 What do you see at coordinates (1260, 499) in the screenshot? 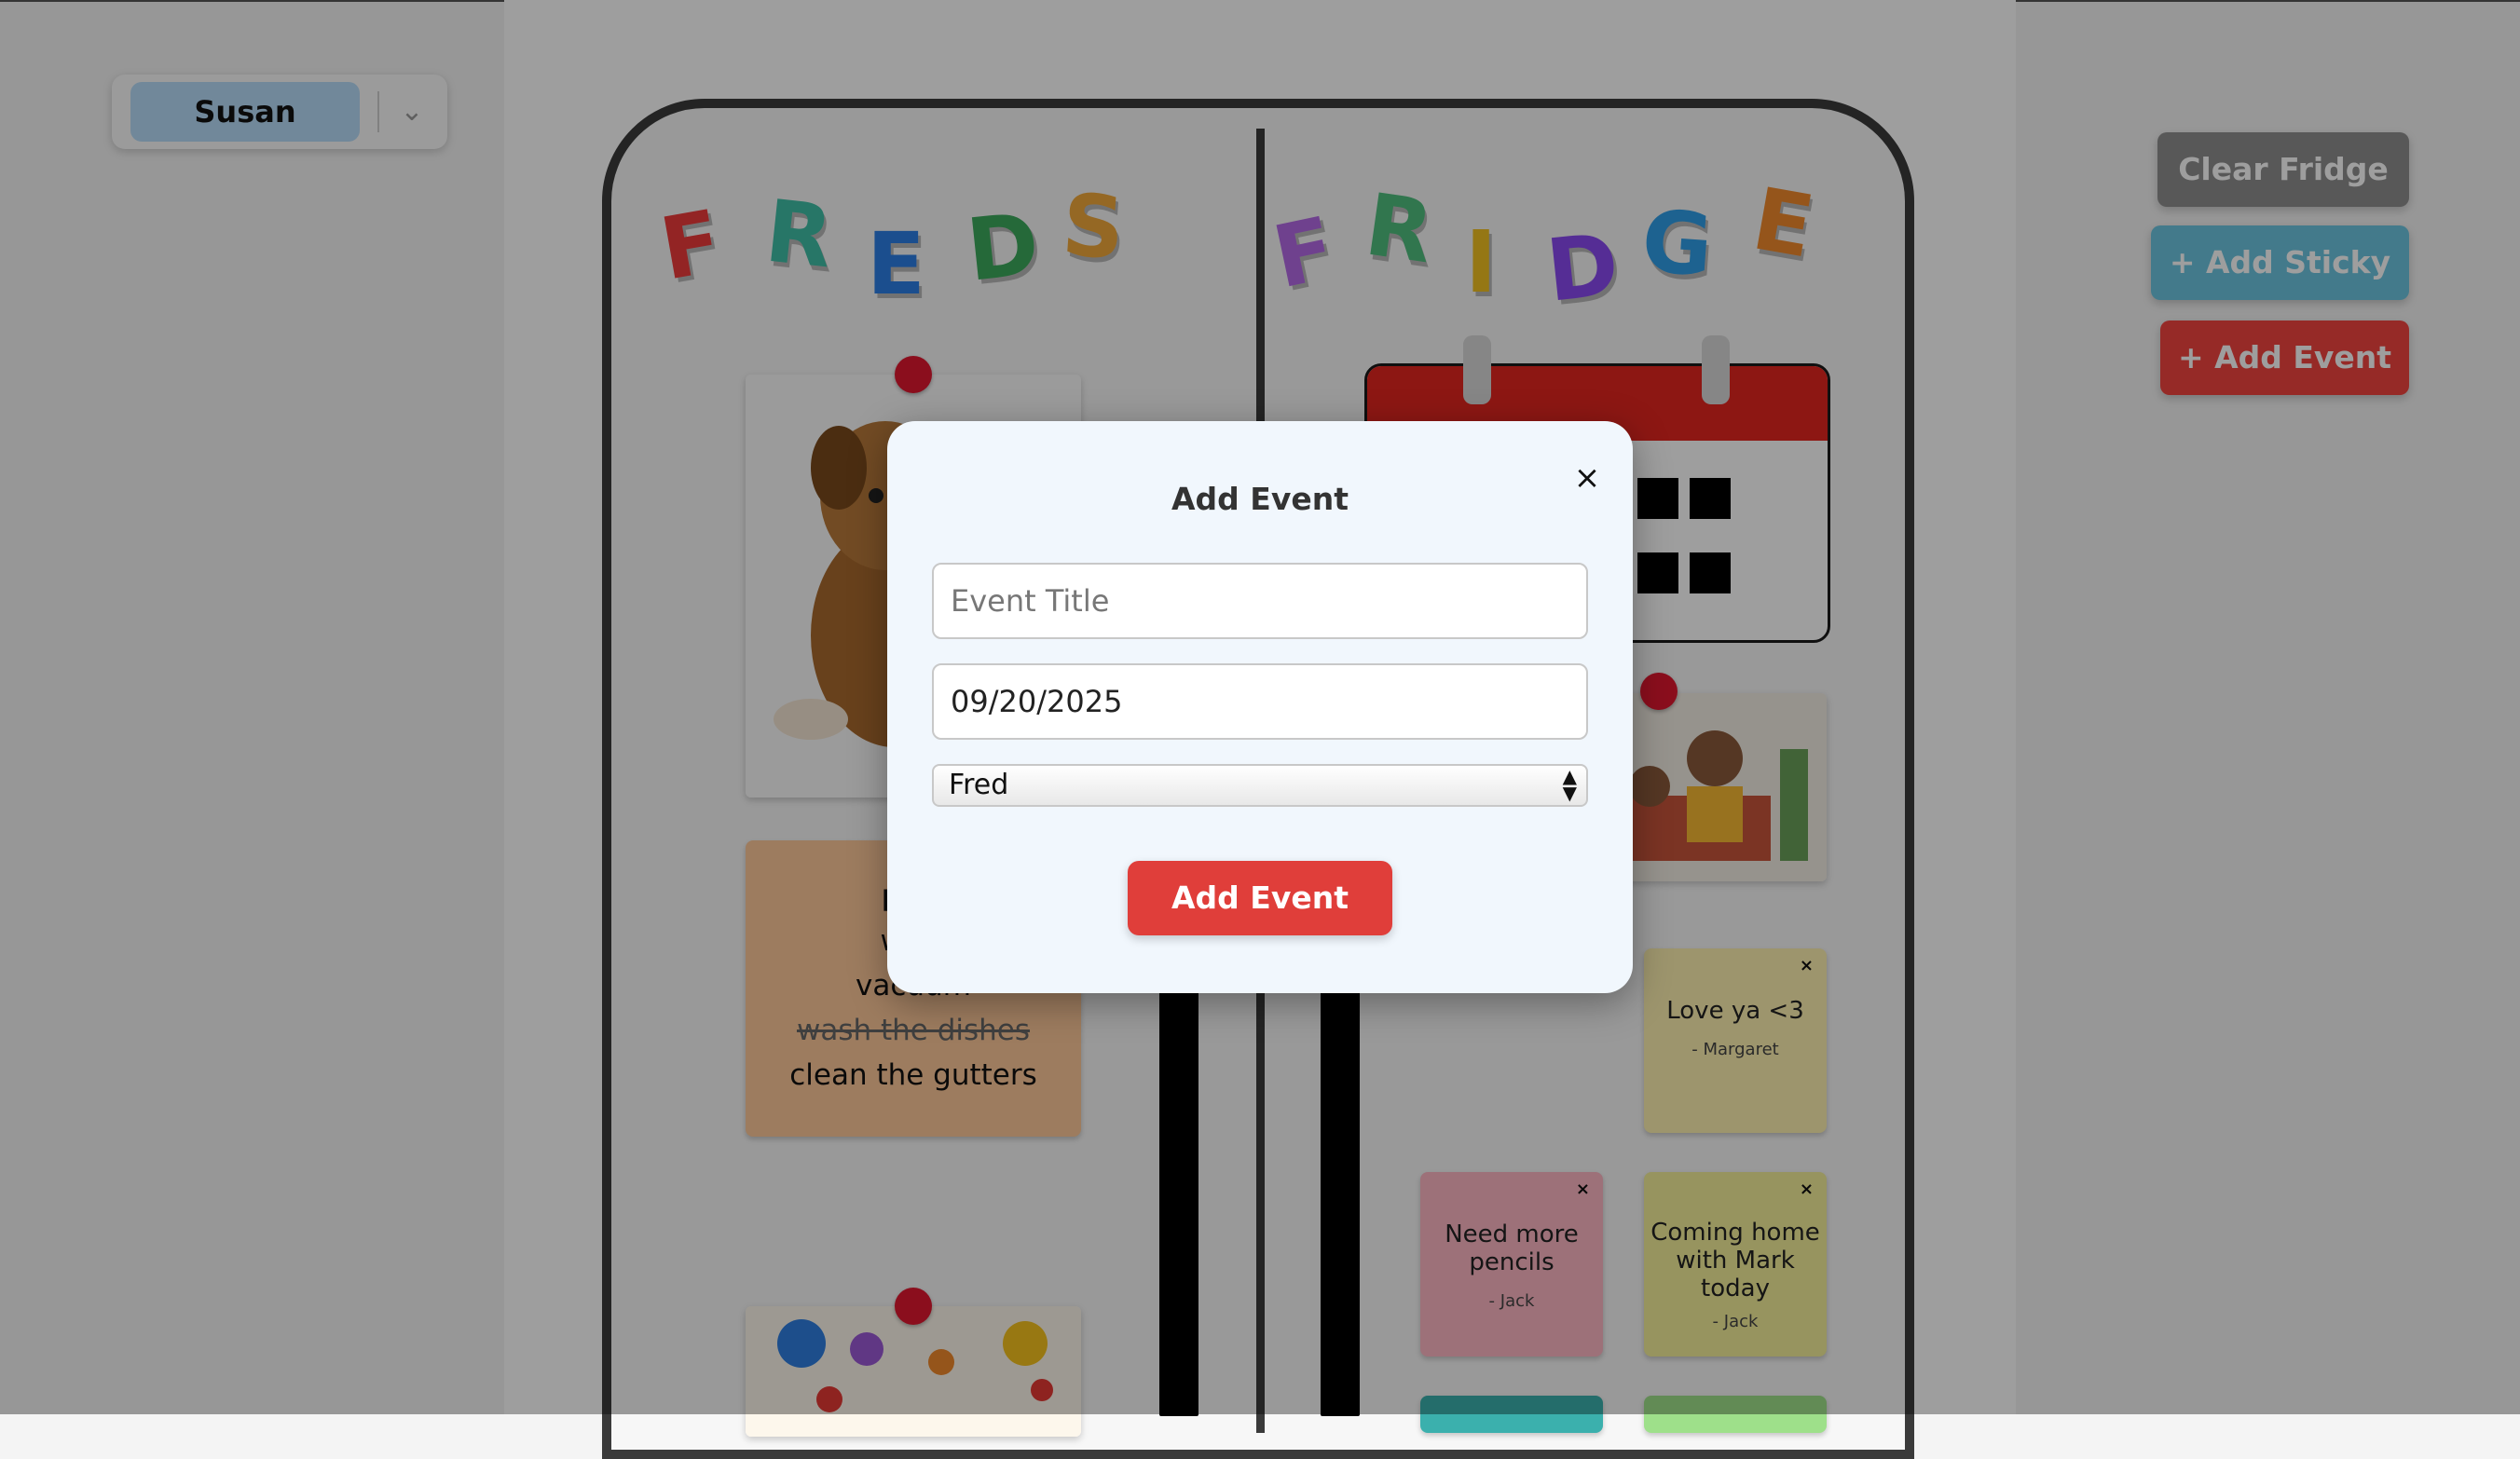
I see `modal-title: Add Event` at bounding box center [1260, 499].